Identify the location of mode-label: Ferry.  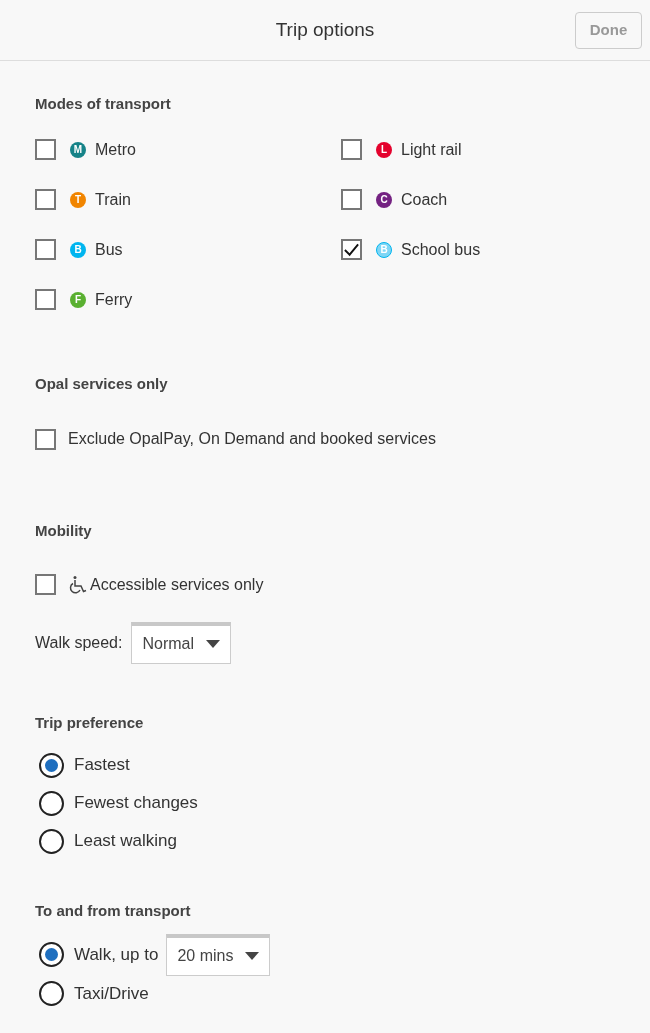
(114, 299).